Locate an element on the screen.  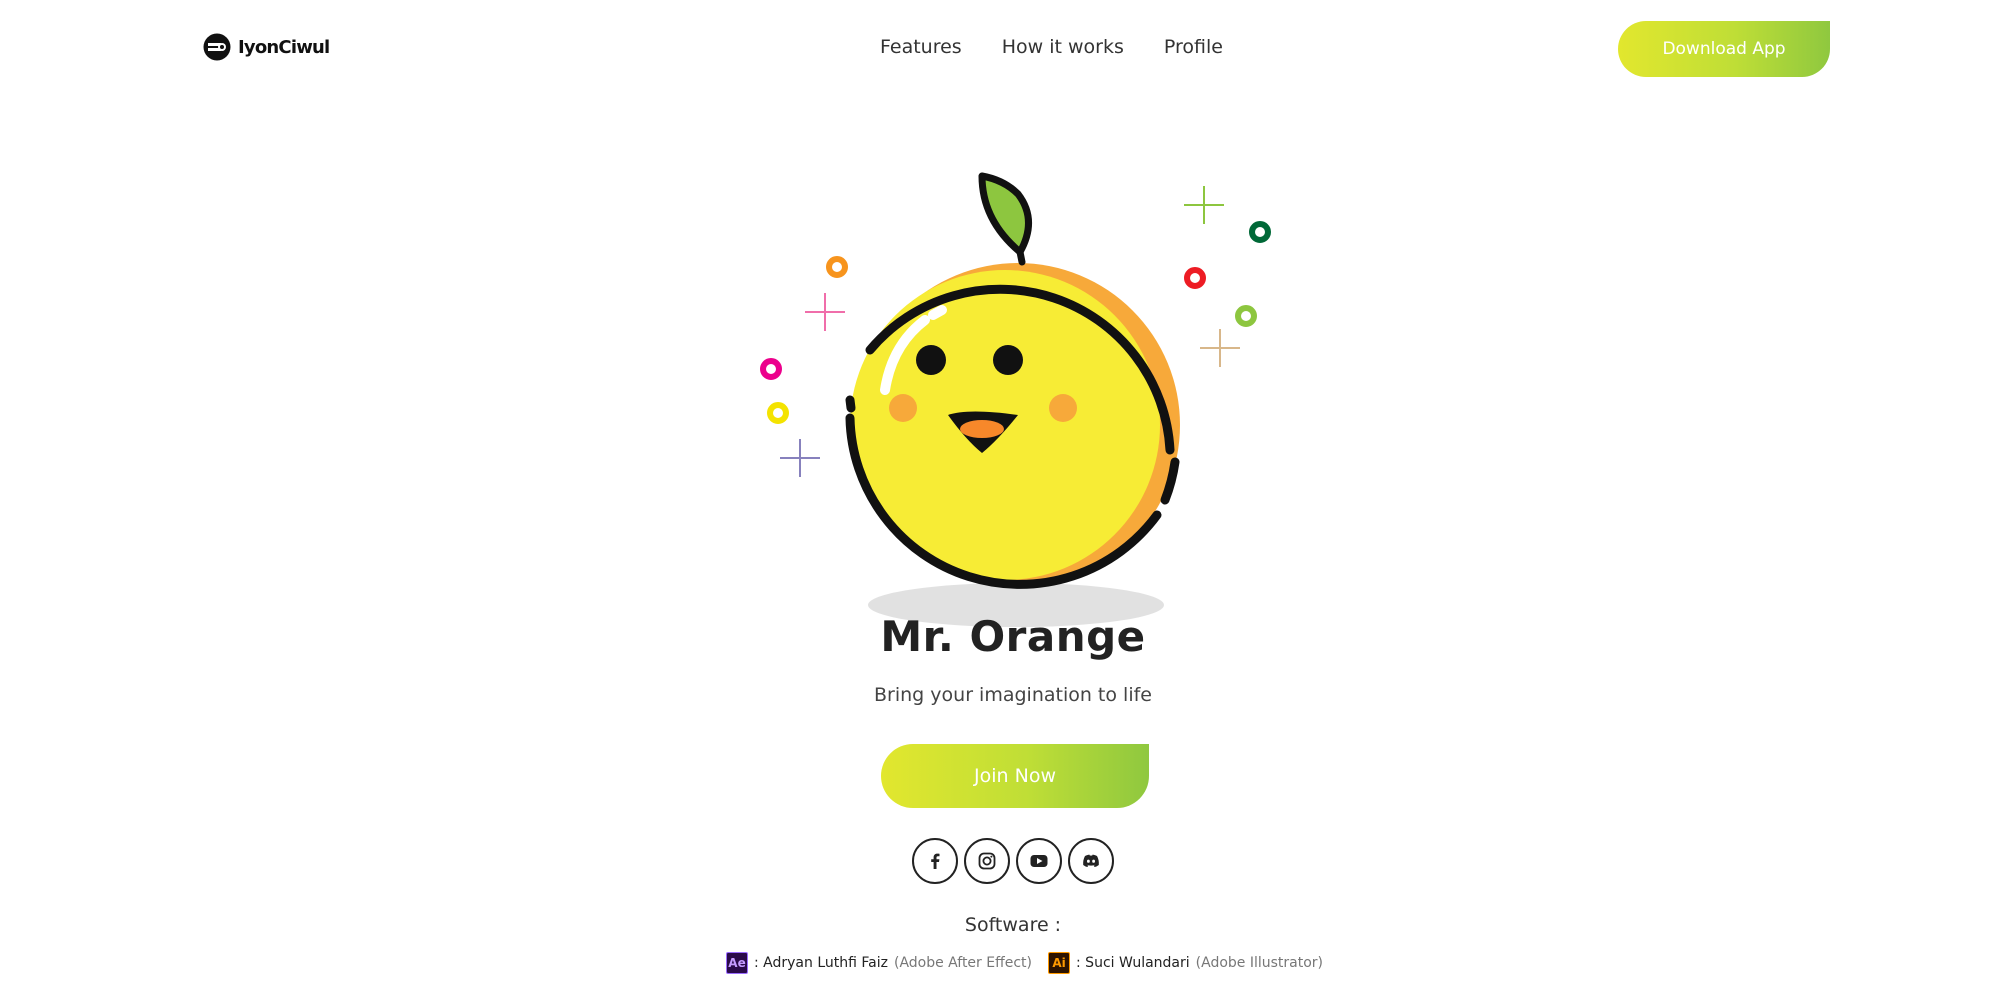
join-now-button: Join Now is located at coordinates (1015, 776).